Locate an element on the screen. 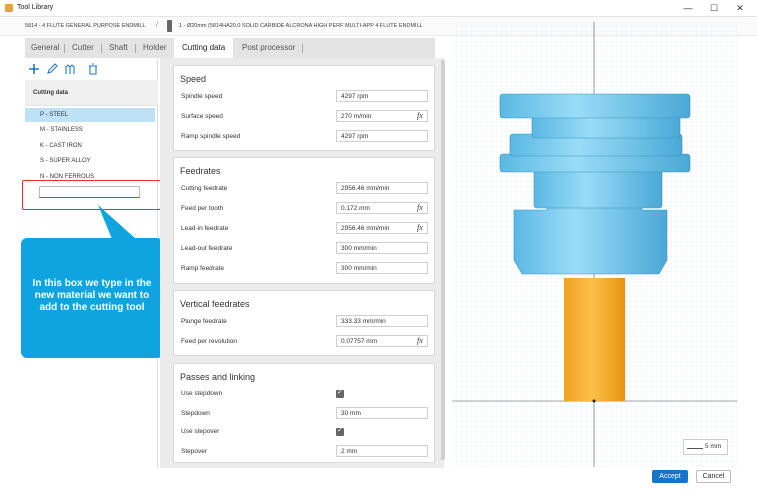 This screenshot has width=757, height=492. feed-per-tooth-field: 0.172 mm is located at coordinates (382, 208).